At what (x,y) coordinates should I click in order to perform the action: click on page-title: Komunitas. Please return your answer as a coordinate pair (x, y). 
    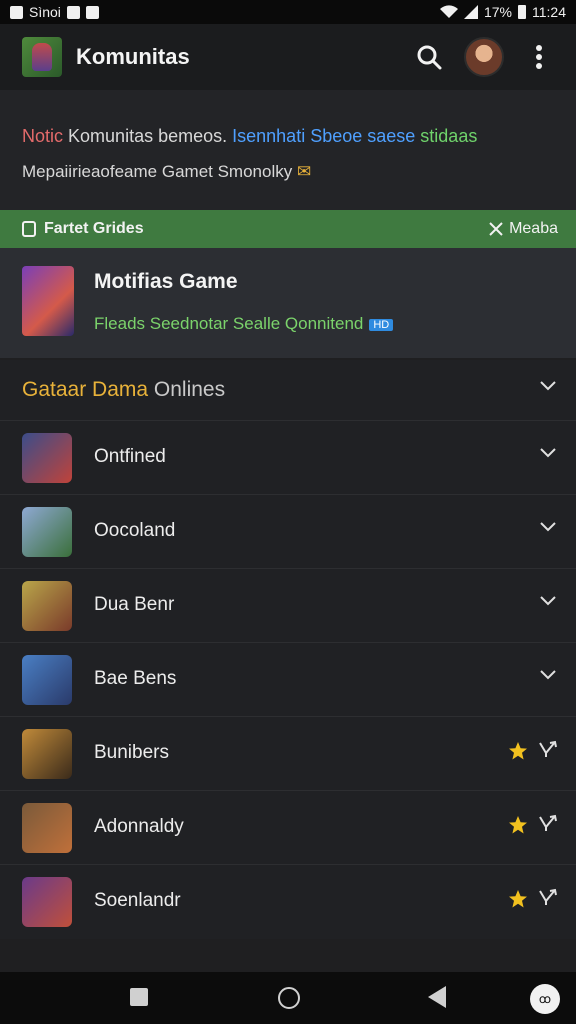
    Looking at the image, I should click on (133, 56).